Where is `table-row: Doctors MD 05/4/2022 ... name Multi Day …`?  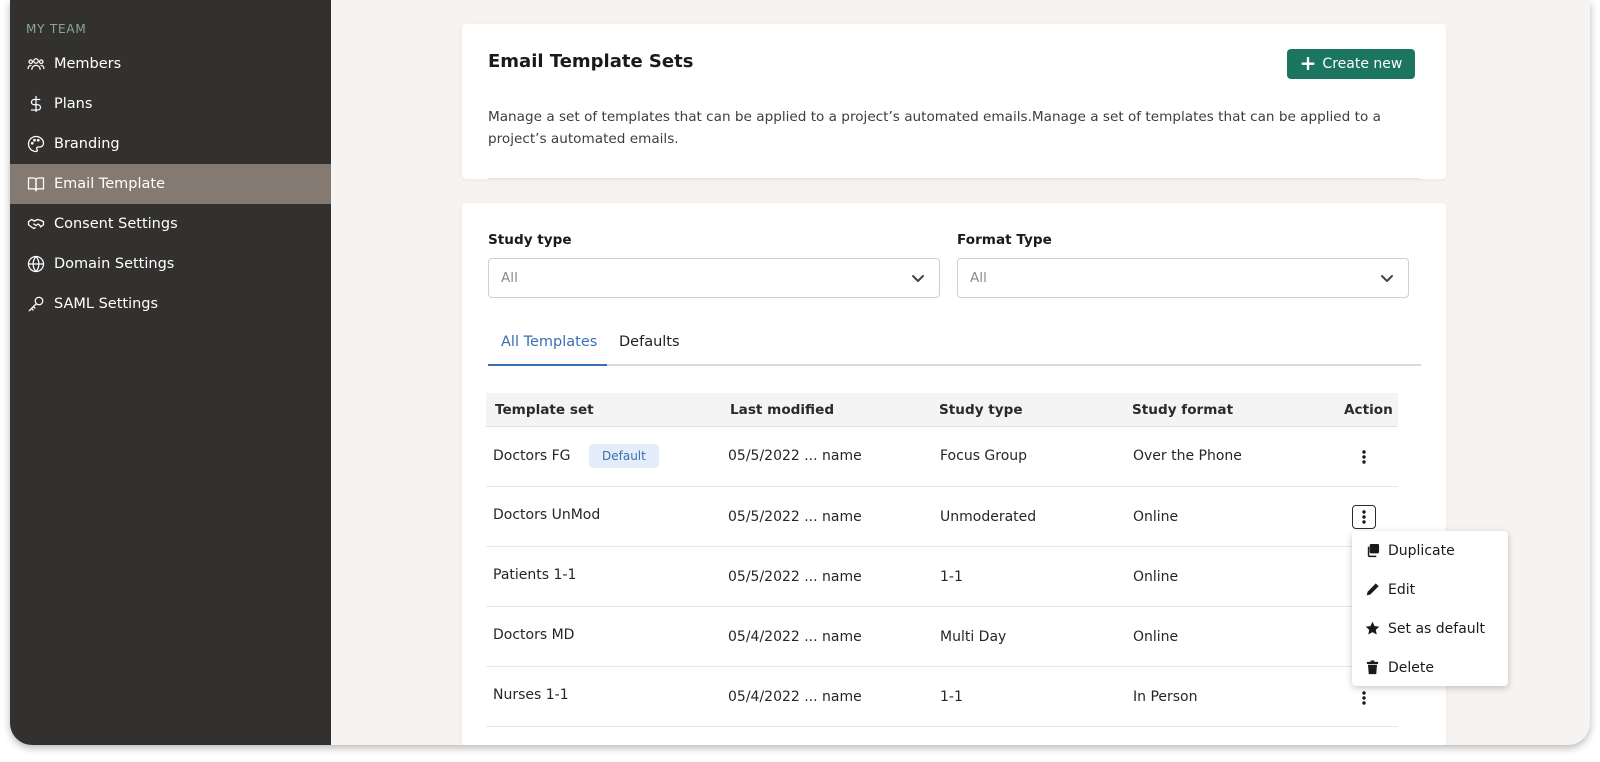
table-row: Doctors MD 05/4/2022 ... name Multi Day … is located at coordinates (942, 637).